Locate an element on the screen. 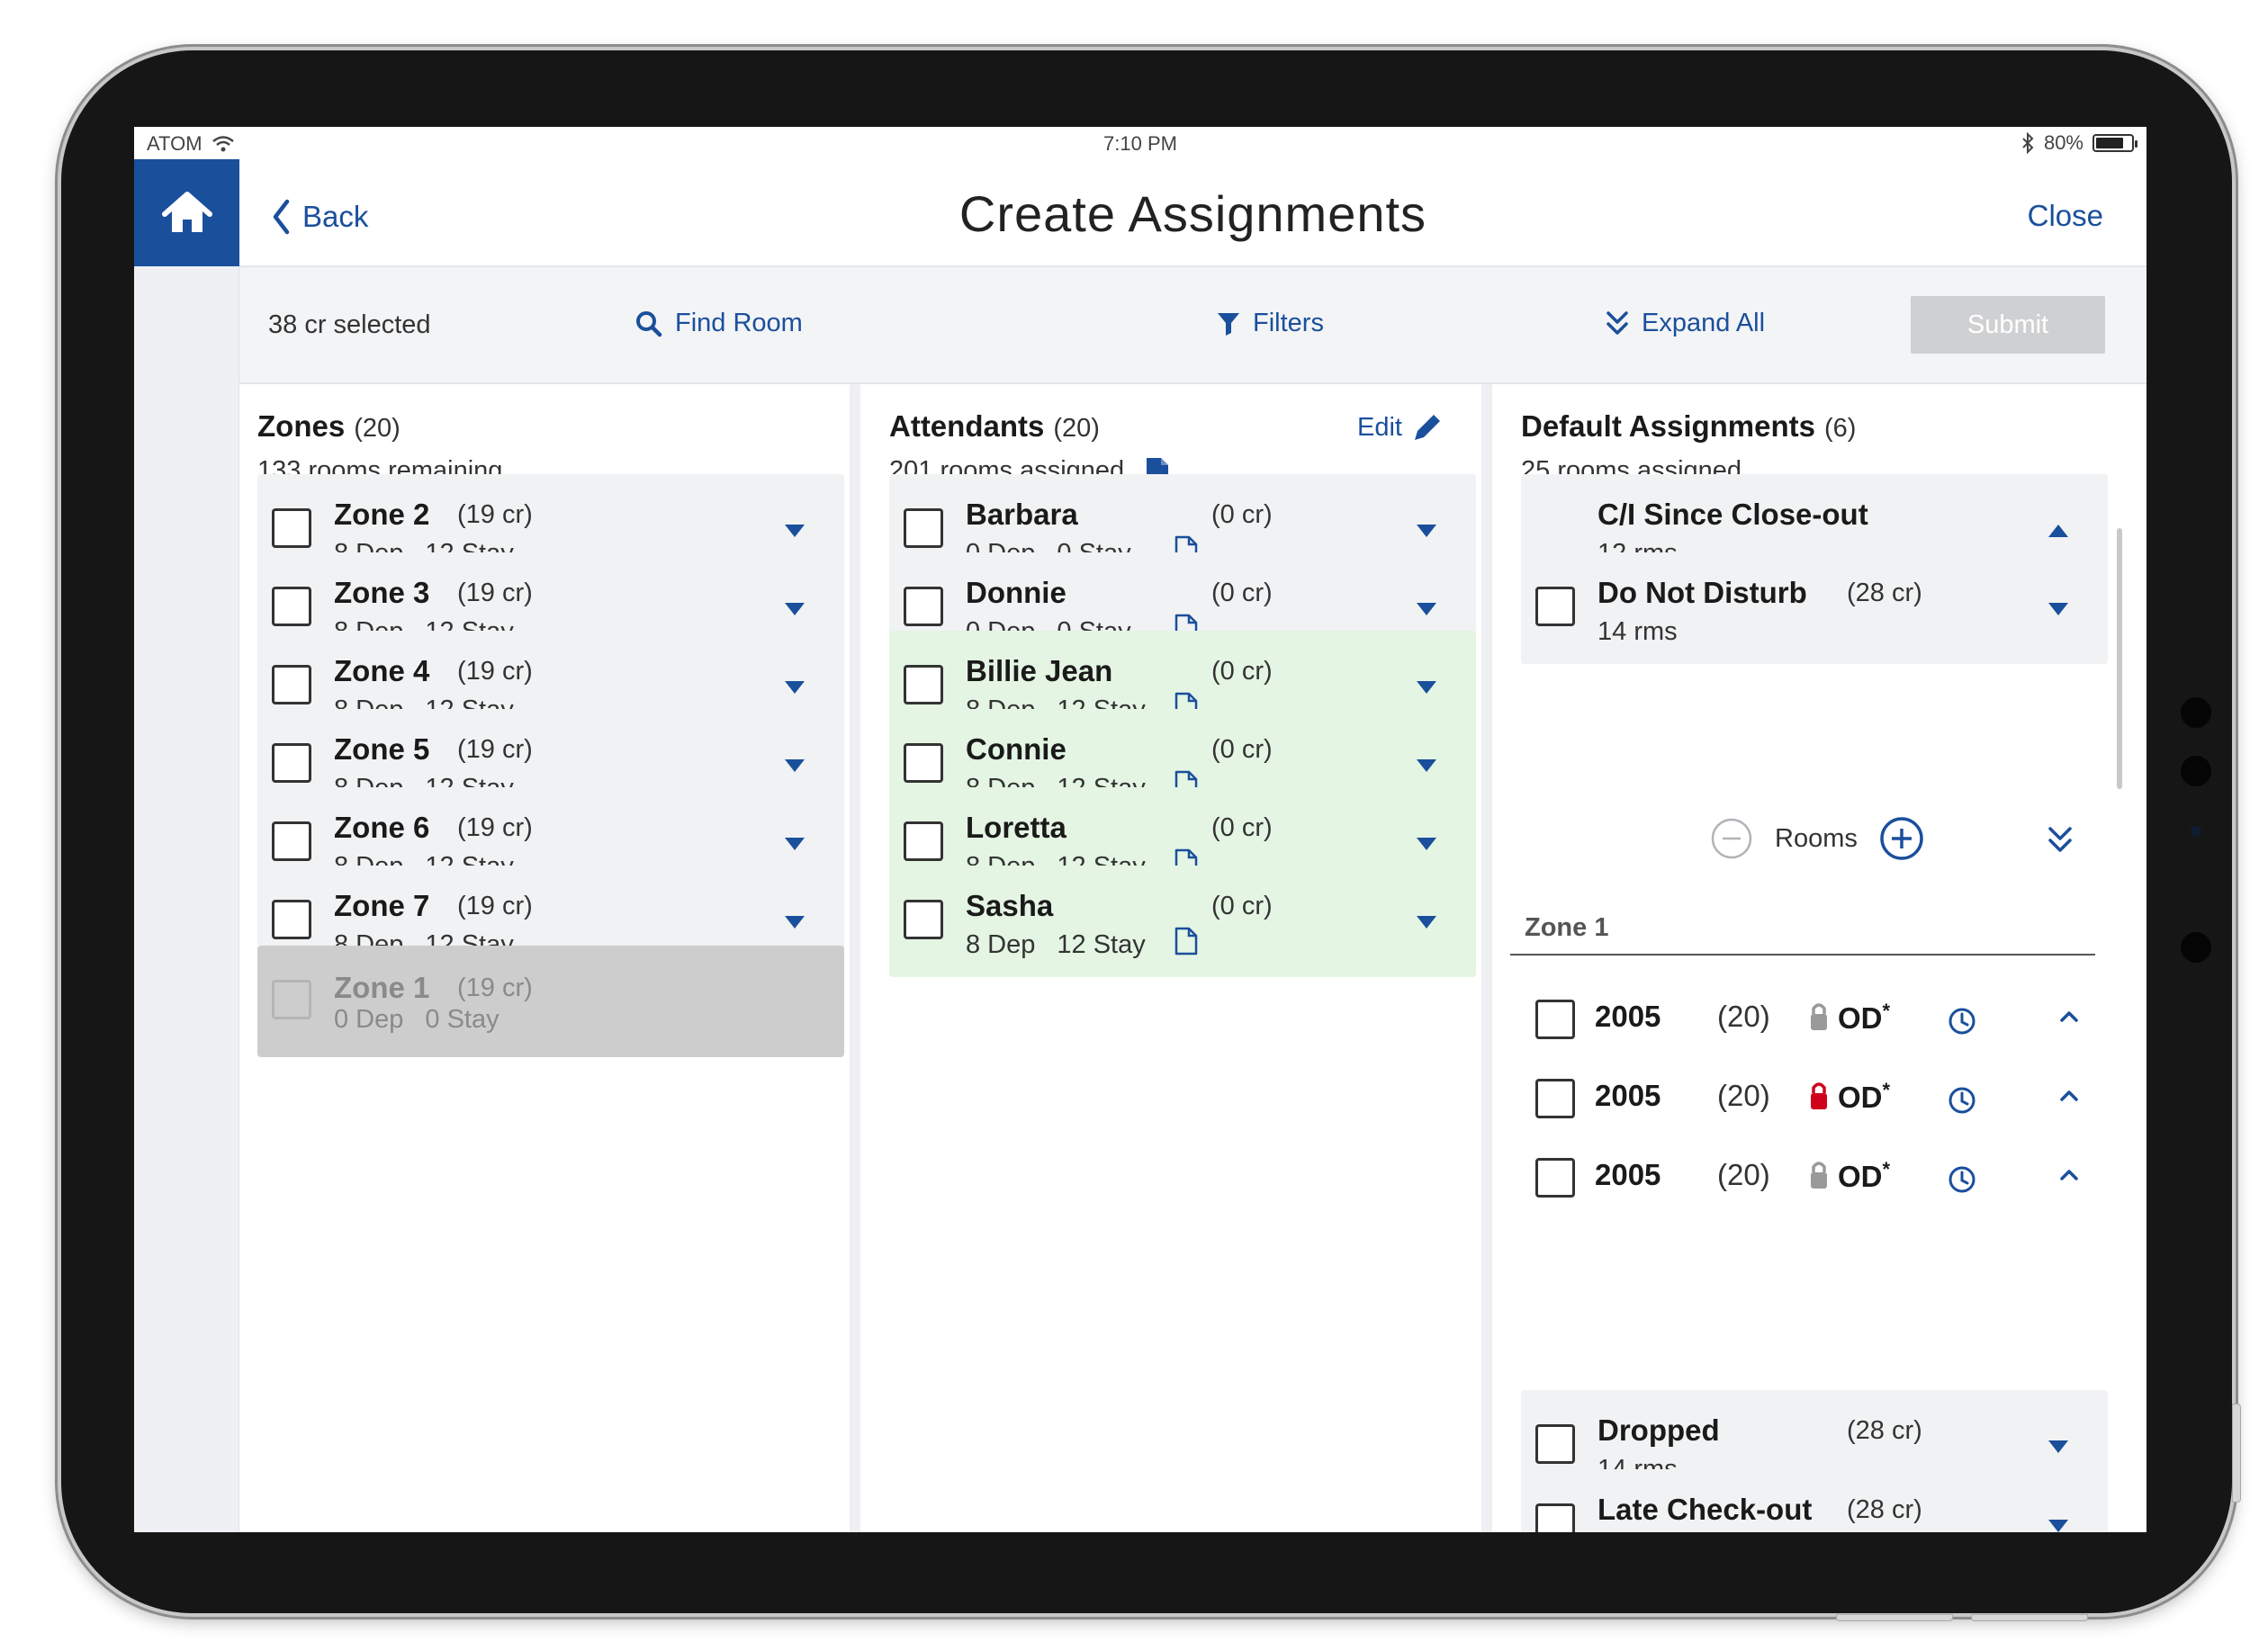 This screenshot has height=1642, width=2268. default-group-card: Late Check-out(28 cr)14 rms is located at coordinates (1815, 1500).